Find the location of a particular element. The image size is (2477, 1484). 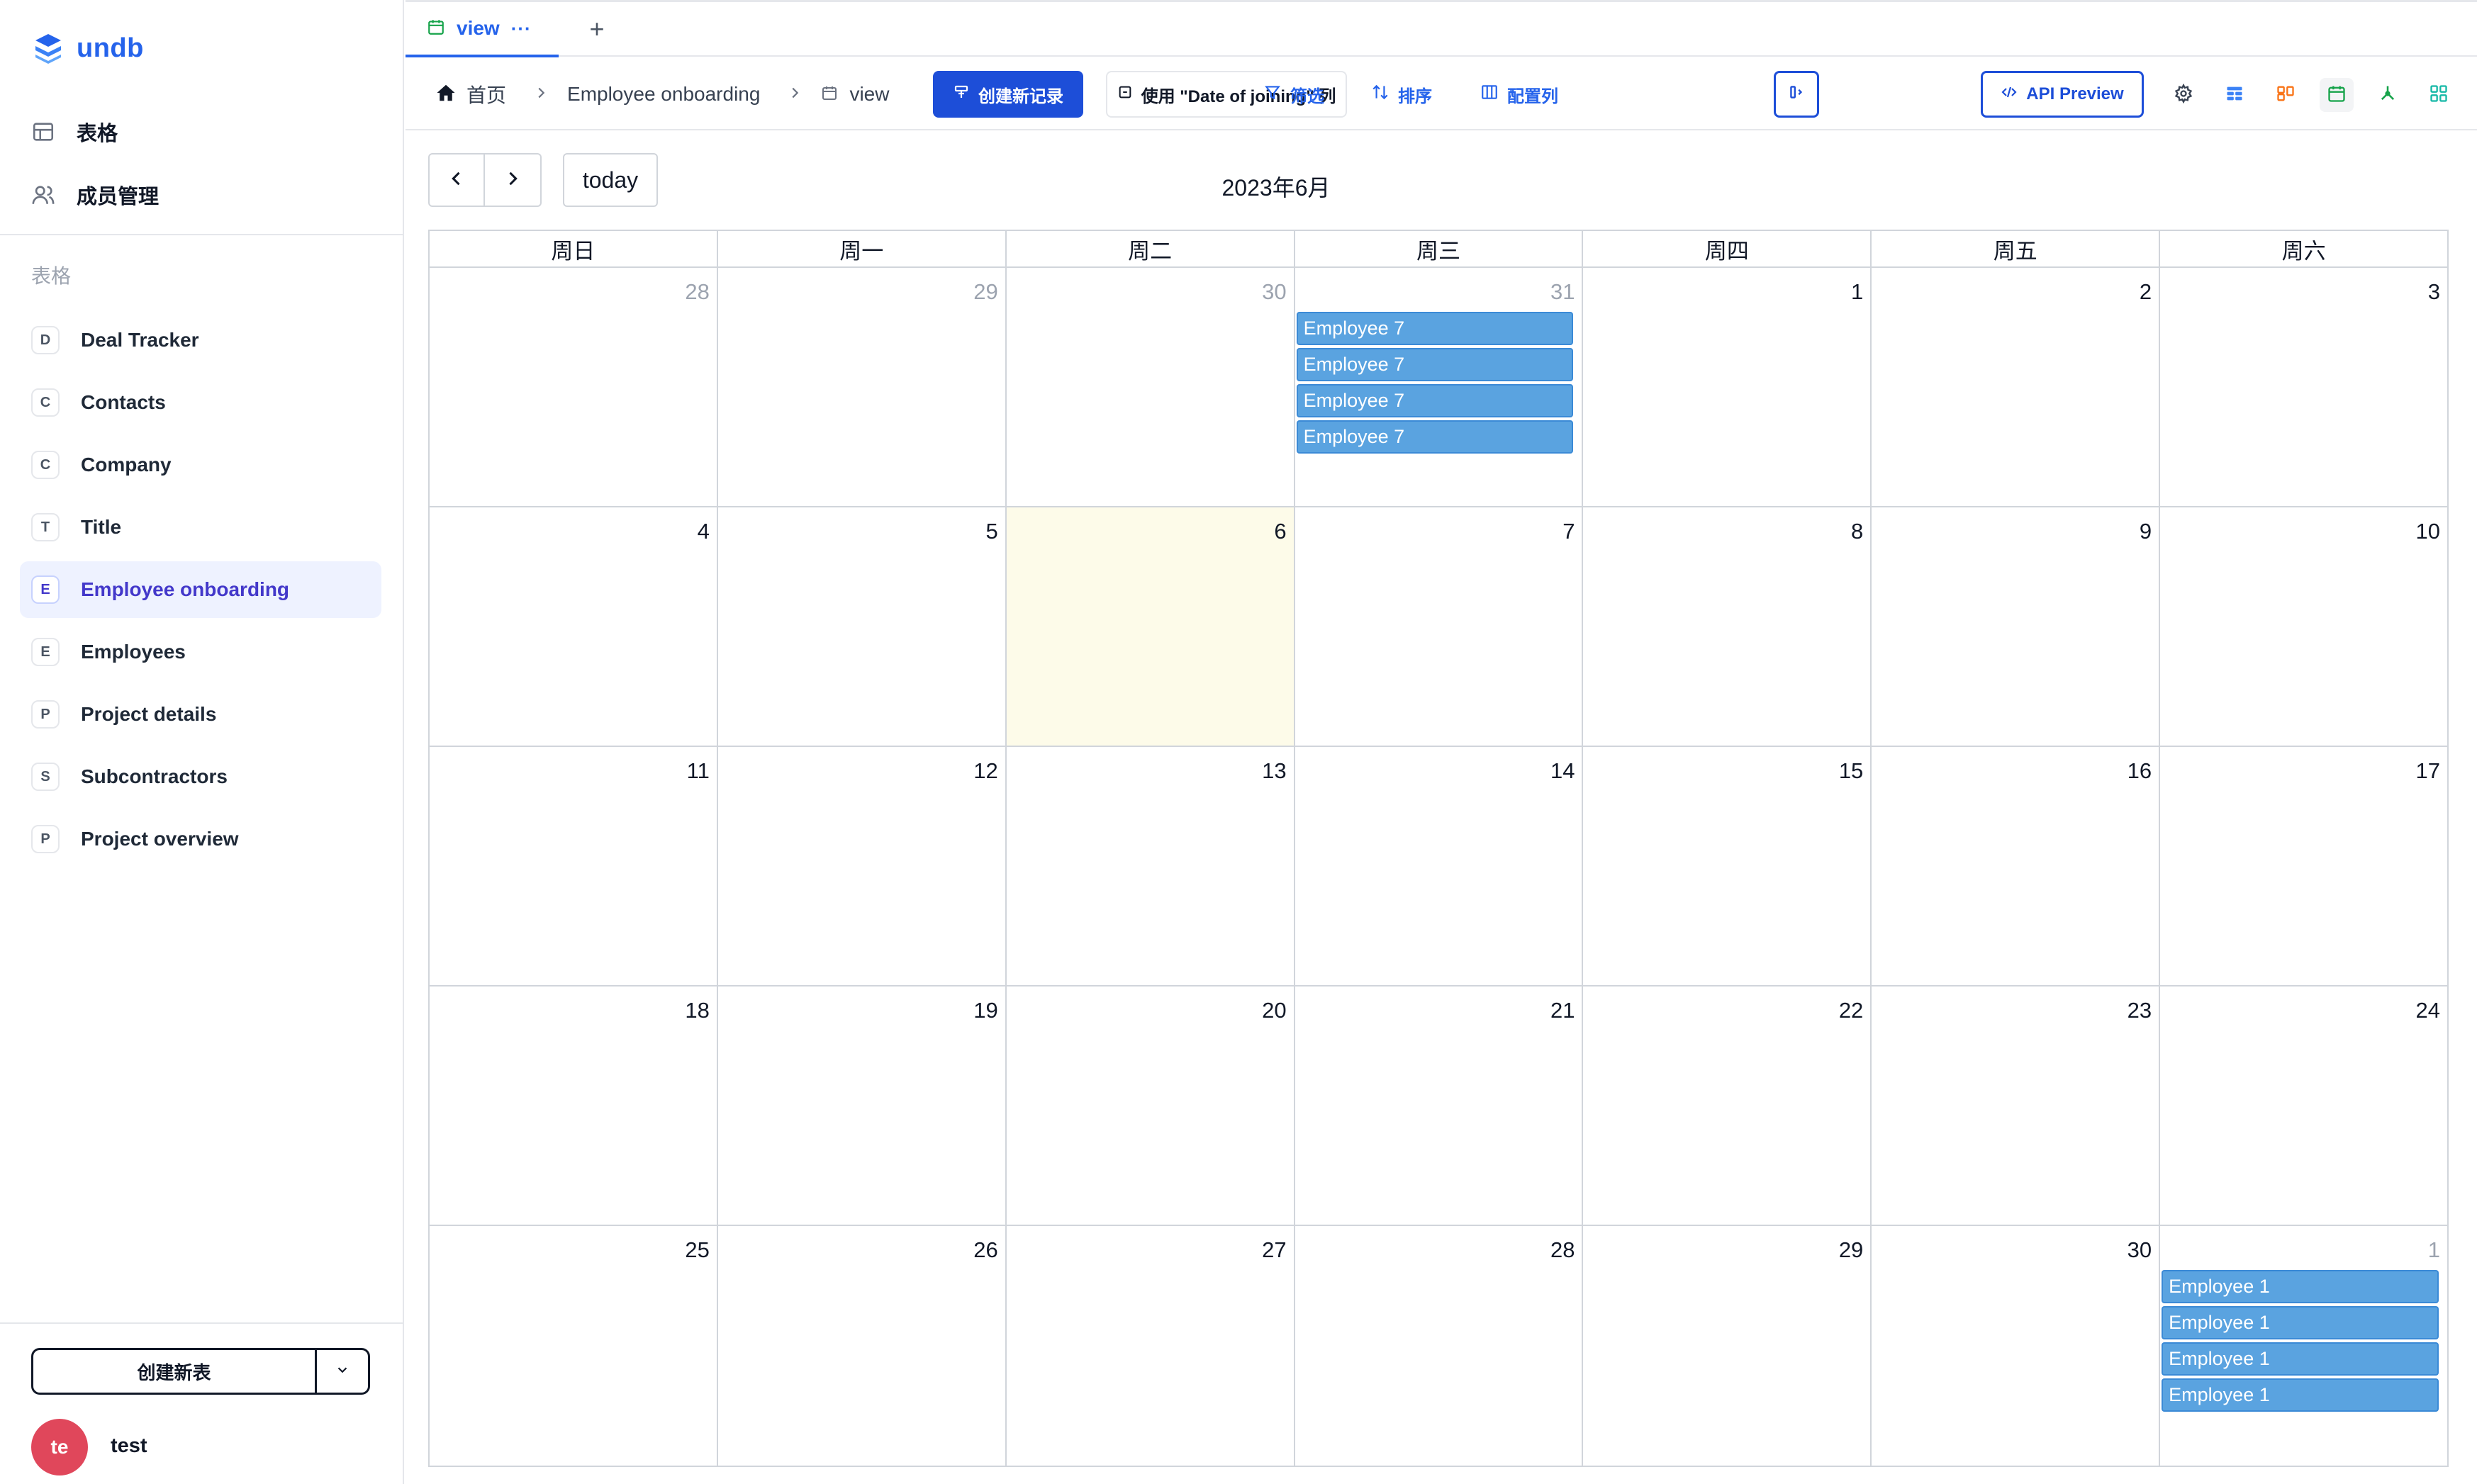

sidebar-table-project-overview: P Project overview is located at coordinates (200, 839).